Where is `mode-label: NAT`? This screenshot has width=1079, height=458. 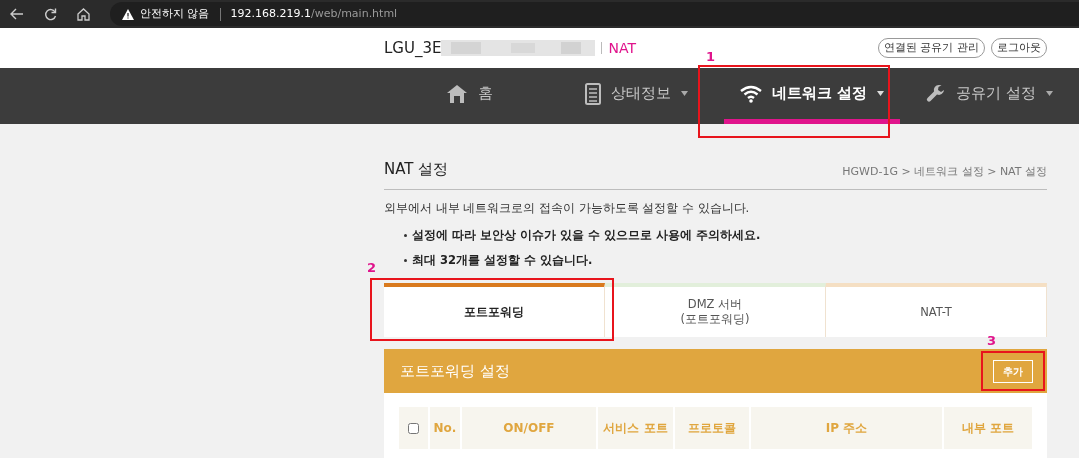
mode-label: NAT is located at coordinates (622, 48).